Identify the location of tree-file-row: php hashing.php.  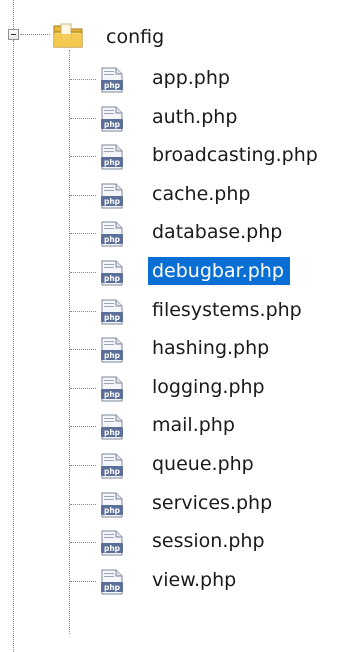
(178, 349).